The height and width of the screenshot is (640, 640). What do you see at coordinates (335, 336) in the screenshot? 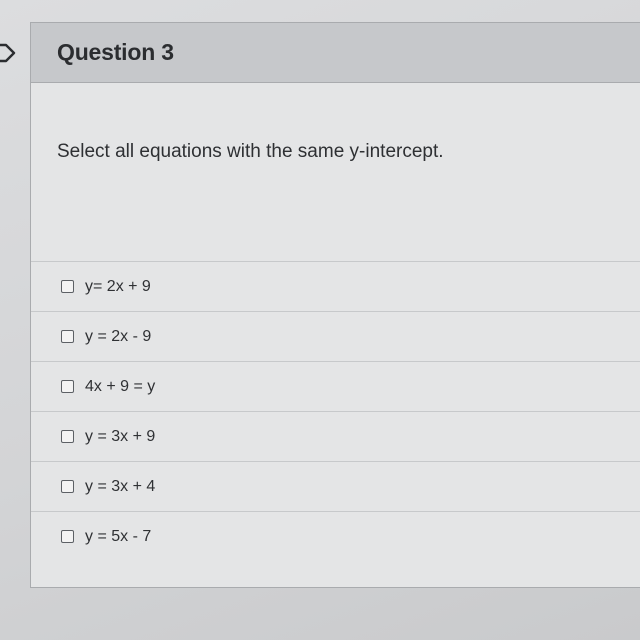
I see `answer-option: y = 2x - 9` at bounding box center [335, 336].